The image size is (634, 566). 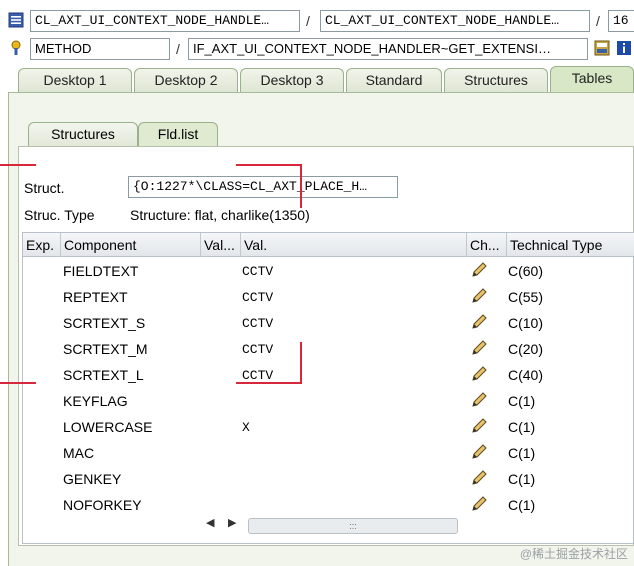 What do you see at coordinates (328, 349) in the screenshot?
I see `table-row: SCRTEXT_M CCTV C(20)` at bounding box center [328, 349].